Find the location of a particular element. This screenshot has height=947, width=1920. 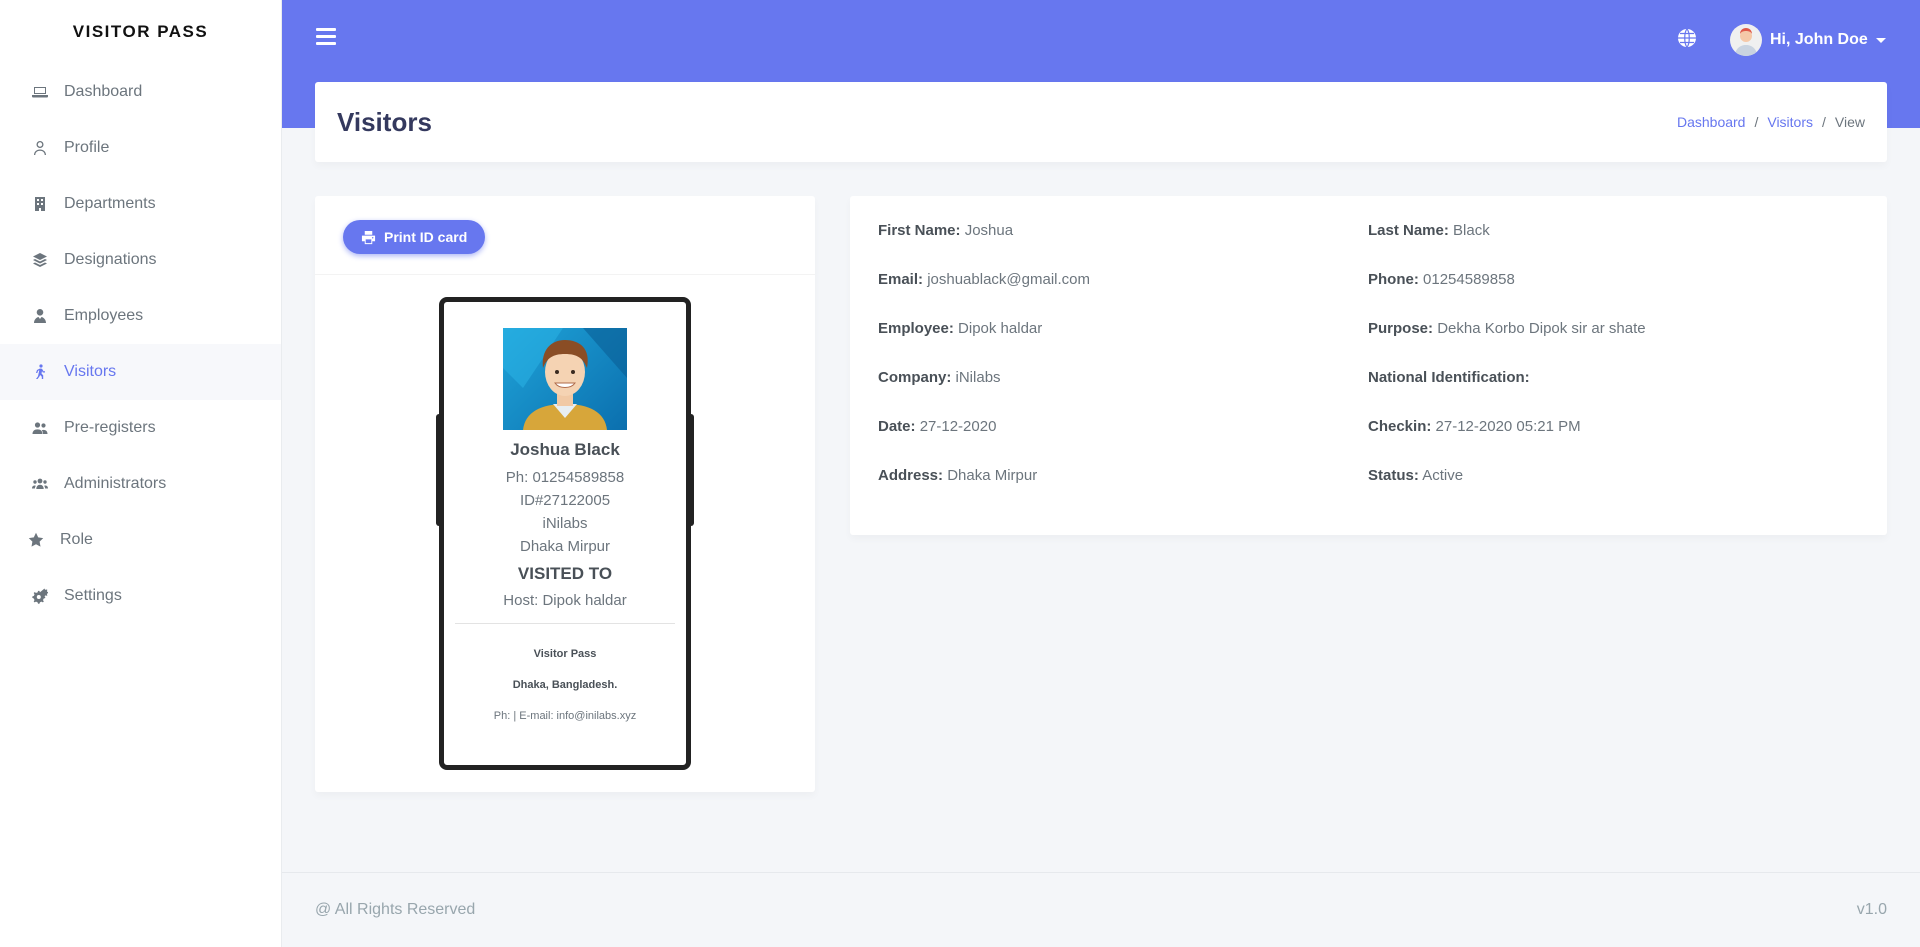

detail-purpose: Purpose: Dekha Korbo Dipok sir ar shate is located at coordinates (1507, 328).